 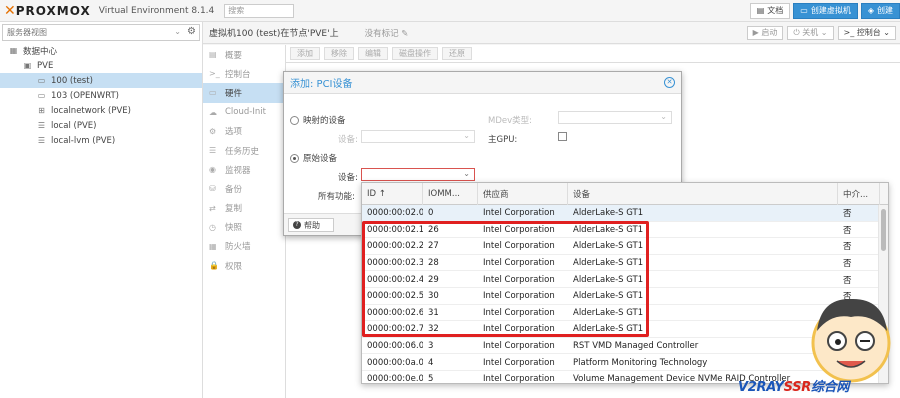 What do you see at coordinates (244, 73) in the screenshot?
I see `menu-item: >_ 控制台` at bounding box center [244, 73].